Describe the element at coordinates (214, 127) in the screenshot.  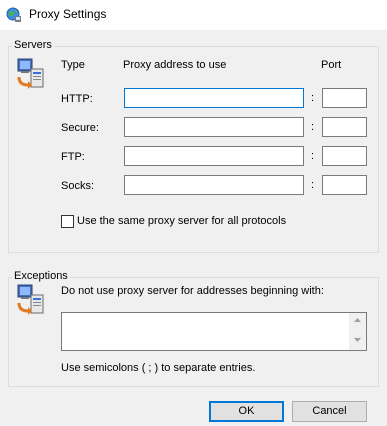
I see `secure-address-input` at that location.